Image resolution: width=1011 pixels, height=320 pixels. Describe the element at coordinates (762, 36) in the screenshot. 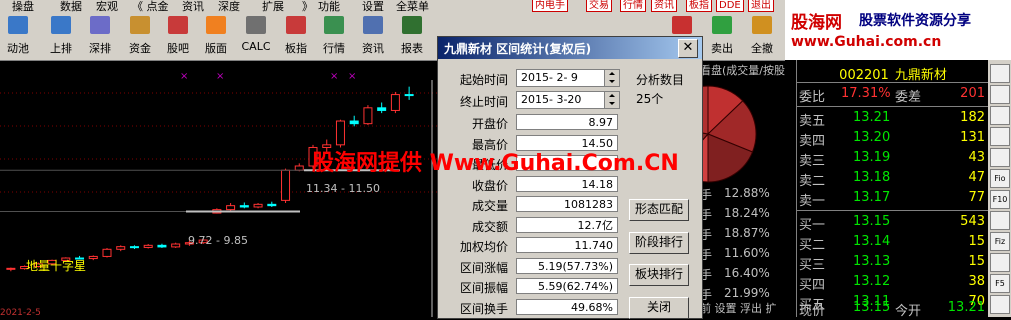

I see `toolbar-button: 全撤` at that location.